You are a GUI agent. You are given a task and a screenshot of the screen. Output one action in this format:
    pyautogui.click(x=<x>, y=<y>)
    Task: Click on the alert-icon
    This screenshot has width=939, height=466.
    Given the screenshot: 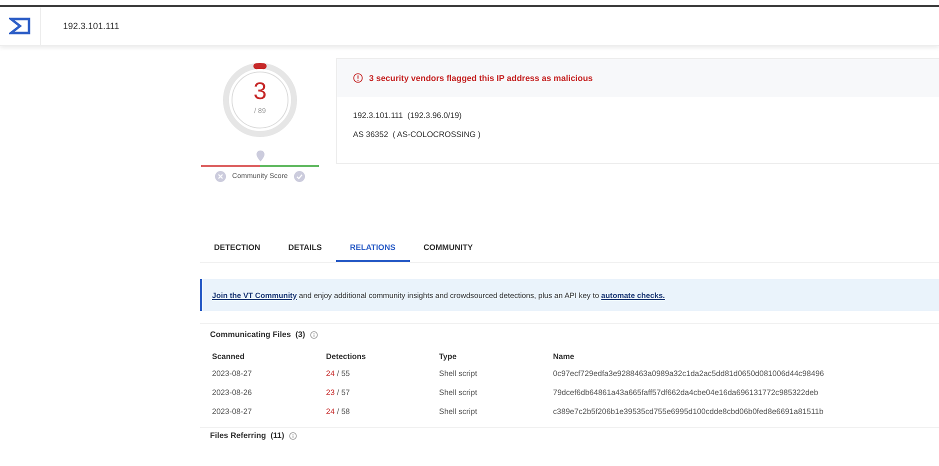 What is the action you would take?
    pyautogui.click(x=358, y=78)
    